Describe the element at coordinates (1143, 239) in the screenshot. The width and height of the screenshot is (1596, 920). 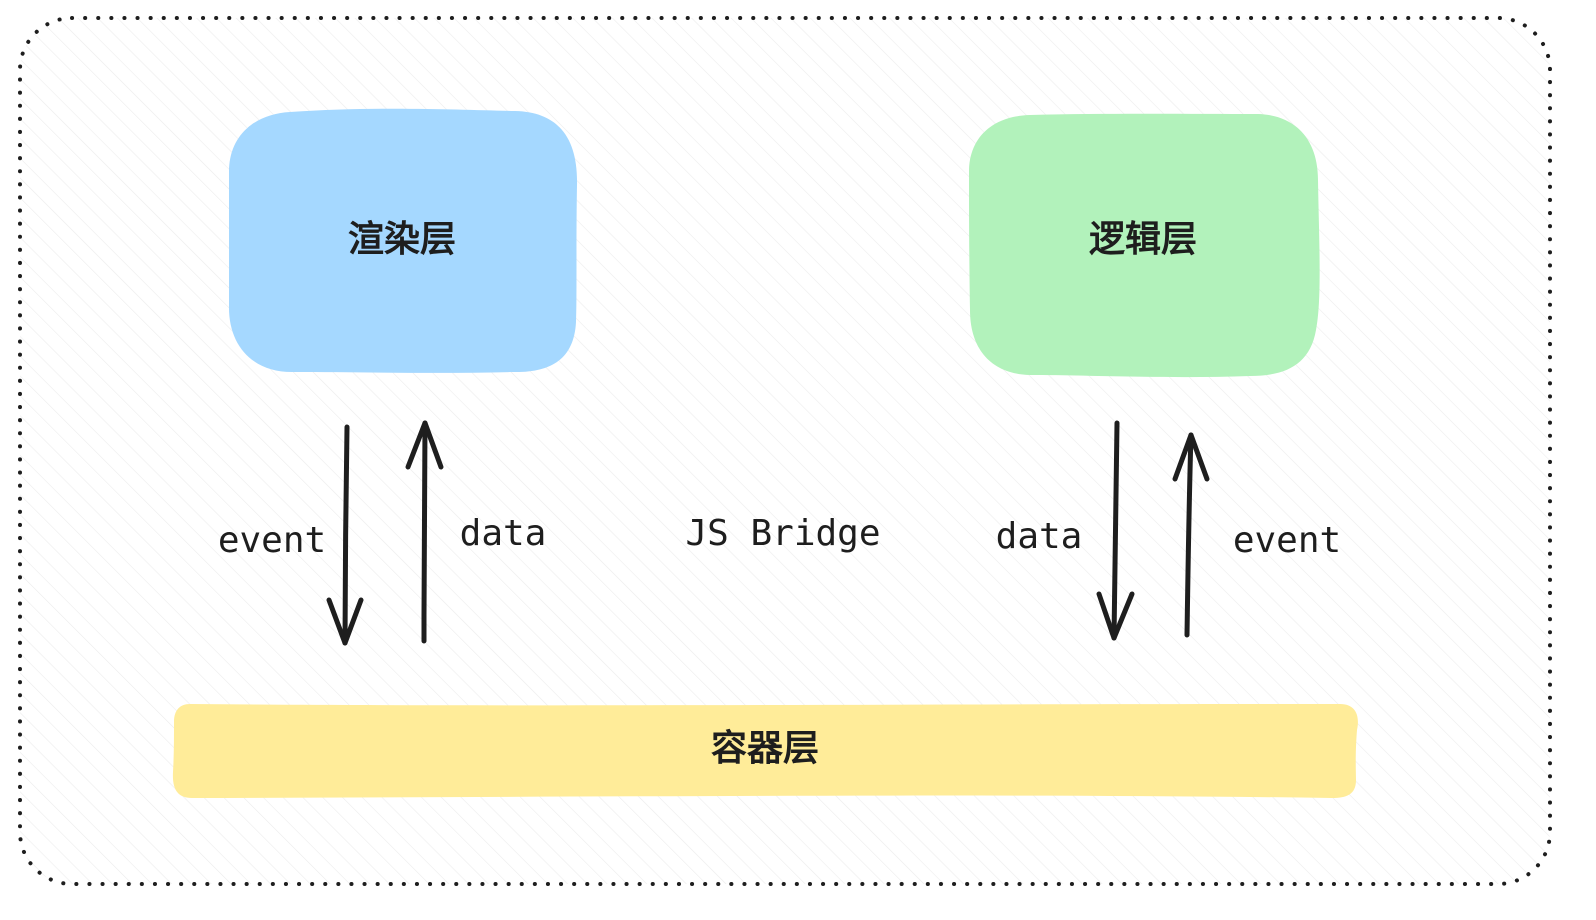
I see `logic-layer-label: 逻辑层` at that location.